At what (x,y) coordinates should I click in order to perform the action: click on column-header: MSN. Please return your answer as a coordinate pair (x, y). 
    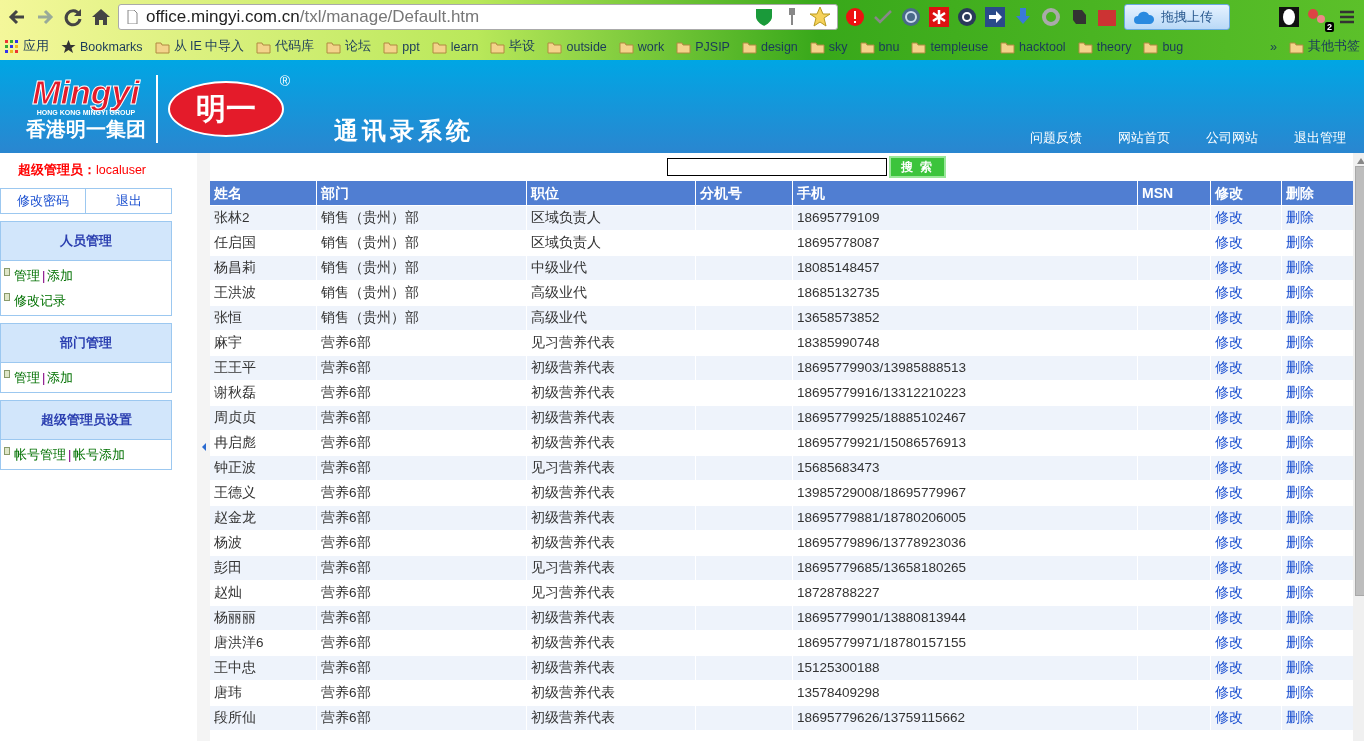
    Looking at the image, I should click on (1174, 193).